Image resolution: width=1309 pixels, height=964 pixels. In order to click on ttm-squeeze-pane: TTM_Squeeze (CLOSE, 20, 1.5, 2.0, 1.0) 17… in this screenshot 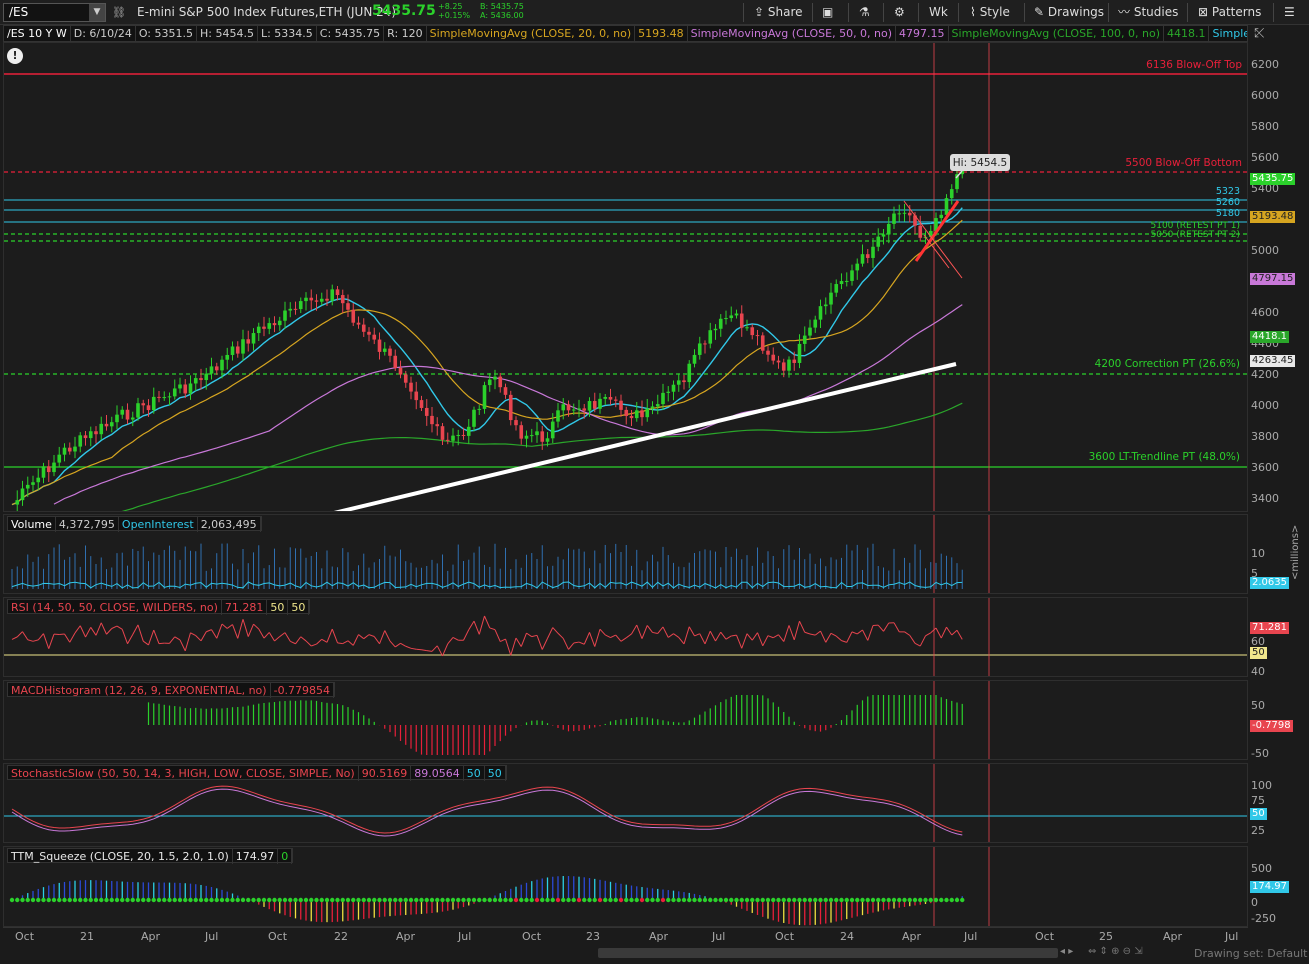, I will do `click(625, 886)`.